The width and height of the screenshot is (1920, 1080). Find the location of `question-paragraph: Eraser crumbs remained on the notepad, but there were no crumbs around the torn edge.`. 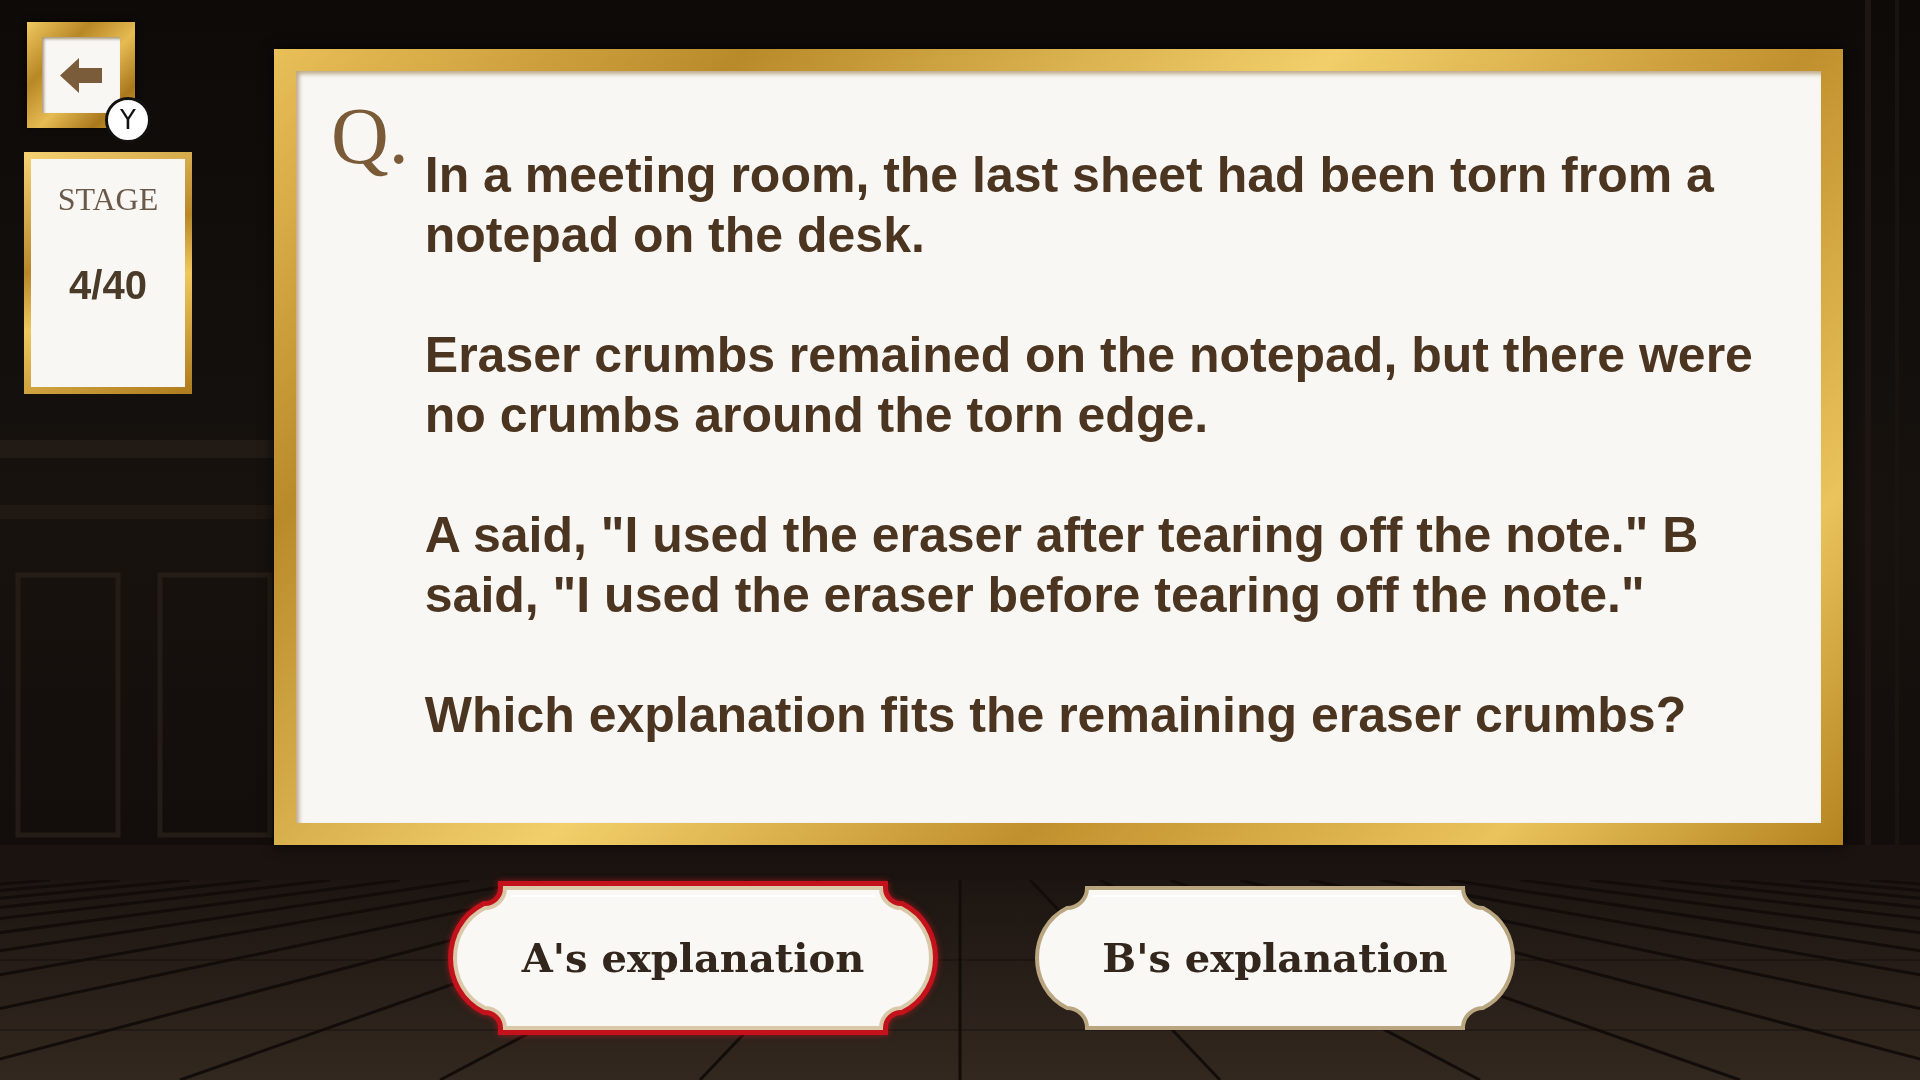

question-paragraph: Eraser crumbs remained on the notepad, but there were no crumbs around the torn edge. is located at coordinates (1089, 385).